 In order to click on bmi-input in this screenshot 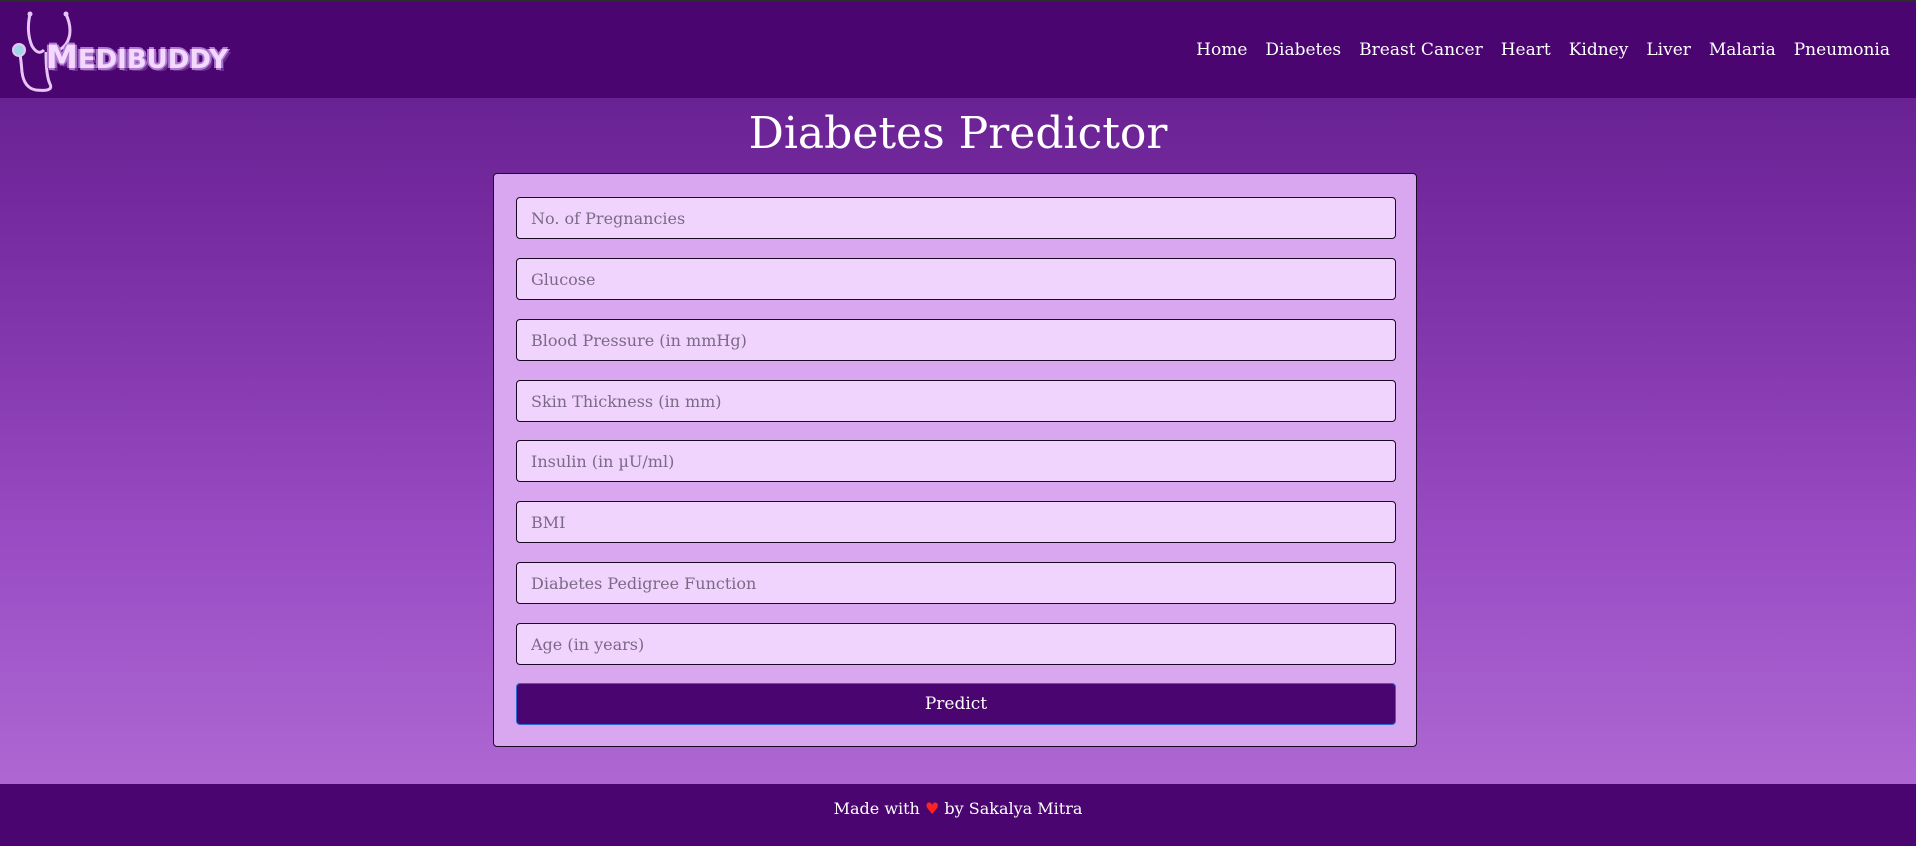, I will do `click(956, 522)`.